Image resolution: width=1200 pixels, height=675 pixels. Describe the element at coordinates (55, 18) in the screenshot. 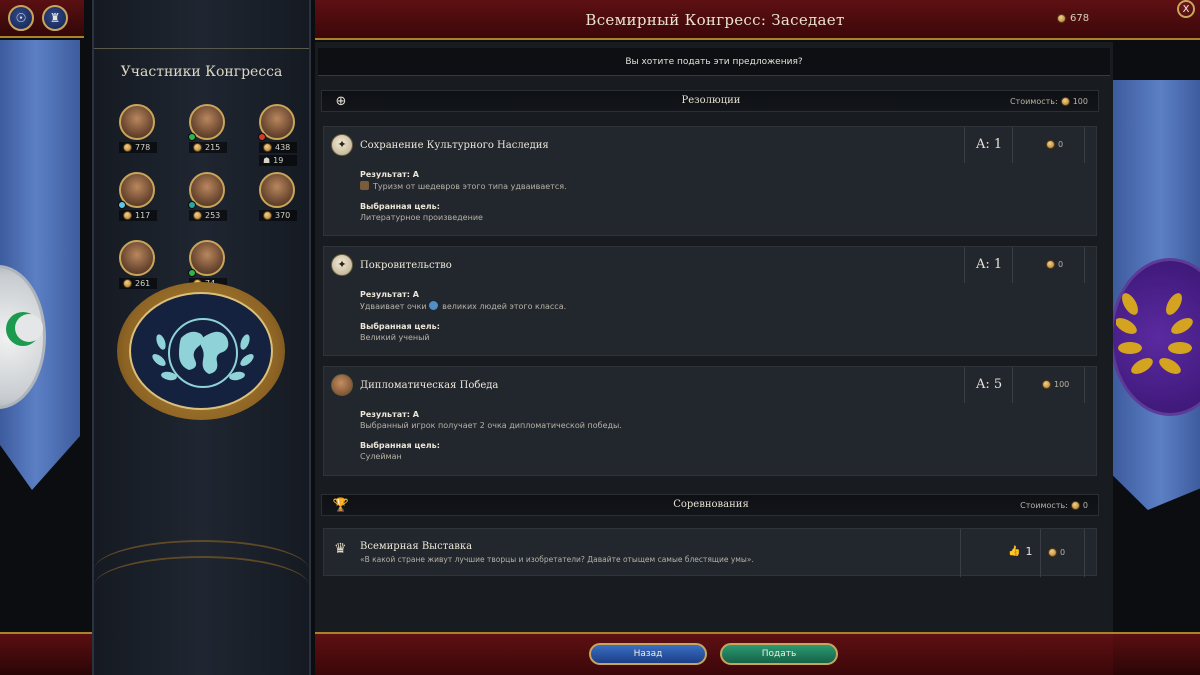

I see `congress-icon: ♜` at that location.